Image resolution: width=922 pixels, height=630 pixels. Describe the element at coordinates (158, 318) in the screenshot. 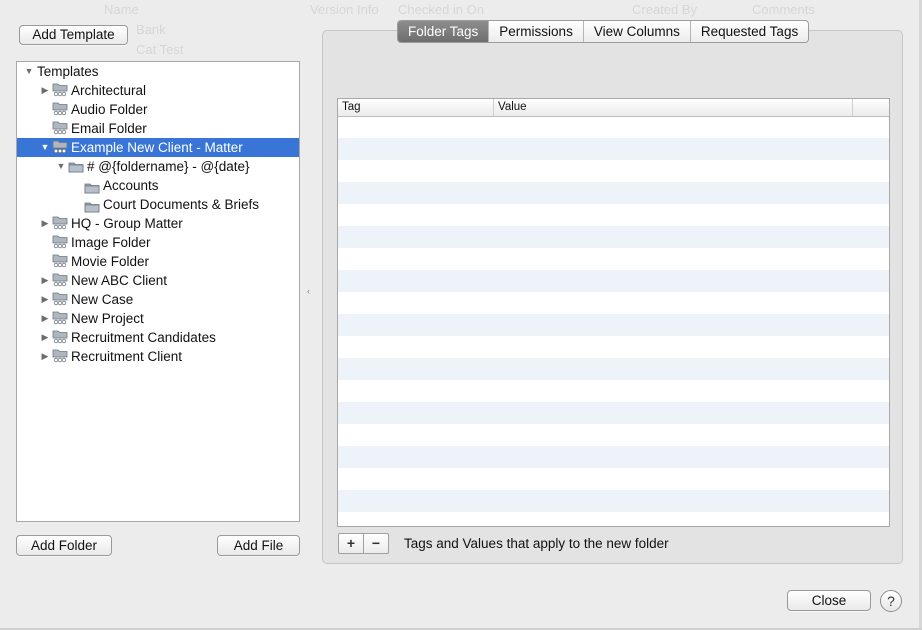

I see `tree-item: ▶ New Project` at that location.